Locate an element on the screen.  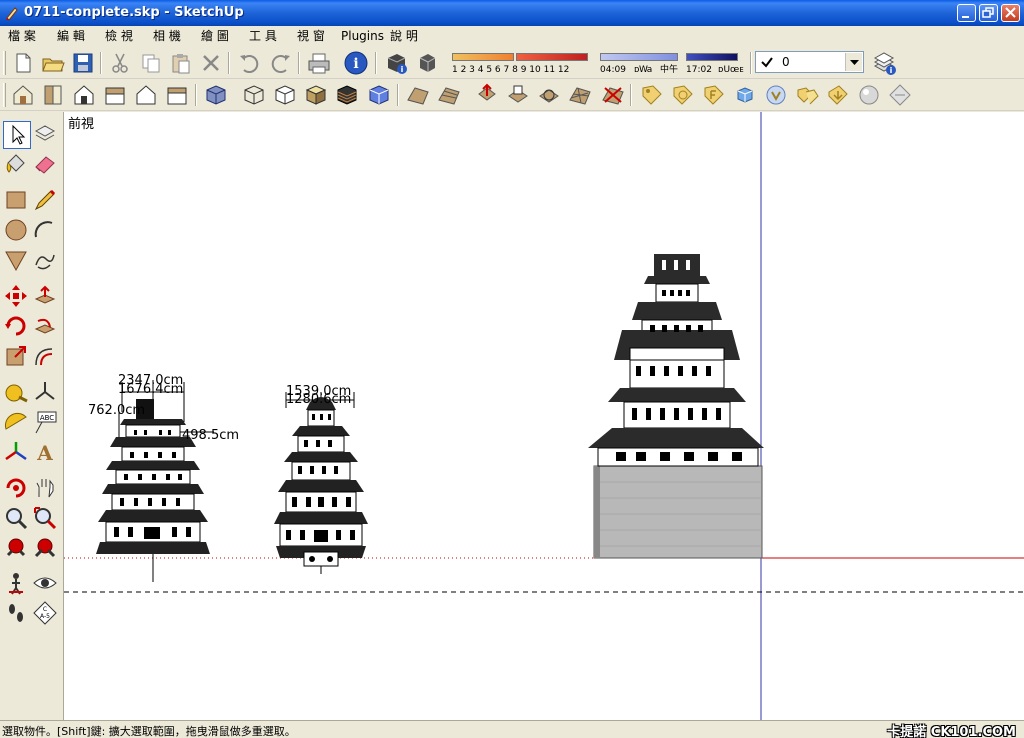
print-button is located at coordinates (319, 63).